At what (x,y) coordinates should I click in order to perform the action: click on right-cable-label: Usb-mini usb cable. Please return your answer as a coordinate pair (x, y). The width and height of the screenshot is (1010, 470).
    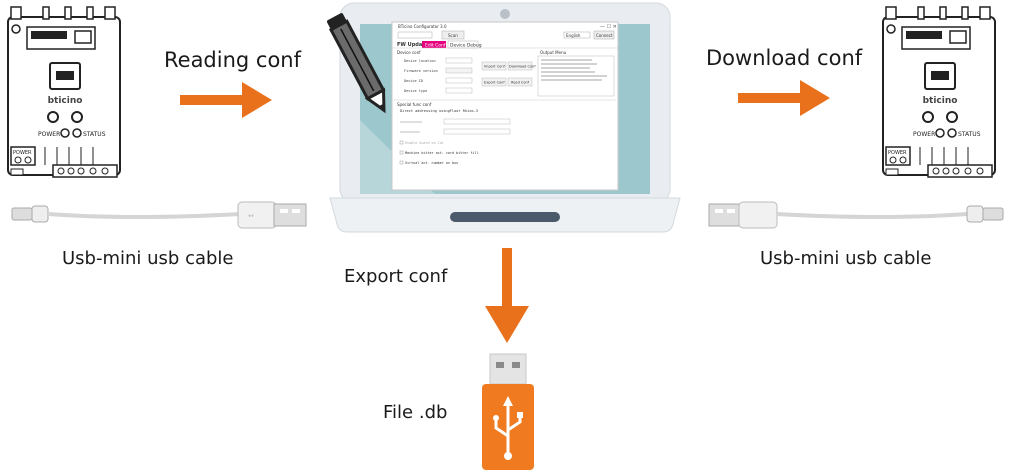
    Looking at the image, I should click on (846, 258).